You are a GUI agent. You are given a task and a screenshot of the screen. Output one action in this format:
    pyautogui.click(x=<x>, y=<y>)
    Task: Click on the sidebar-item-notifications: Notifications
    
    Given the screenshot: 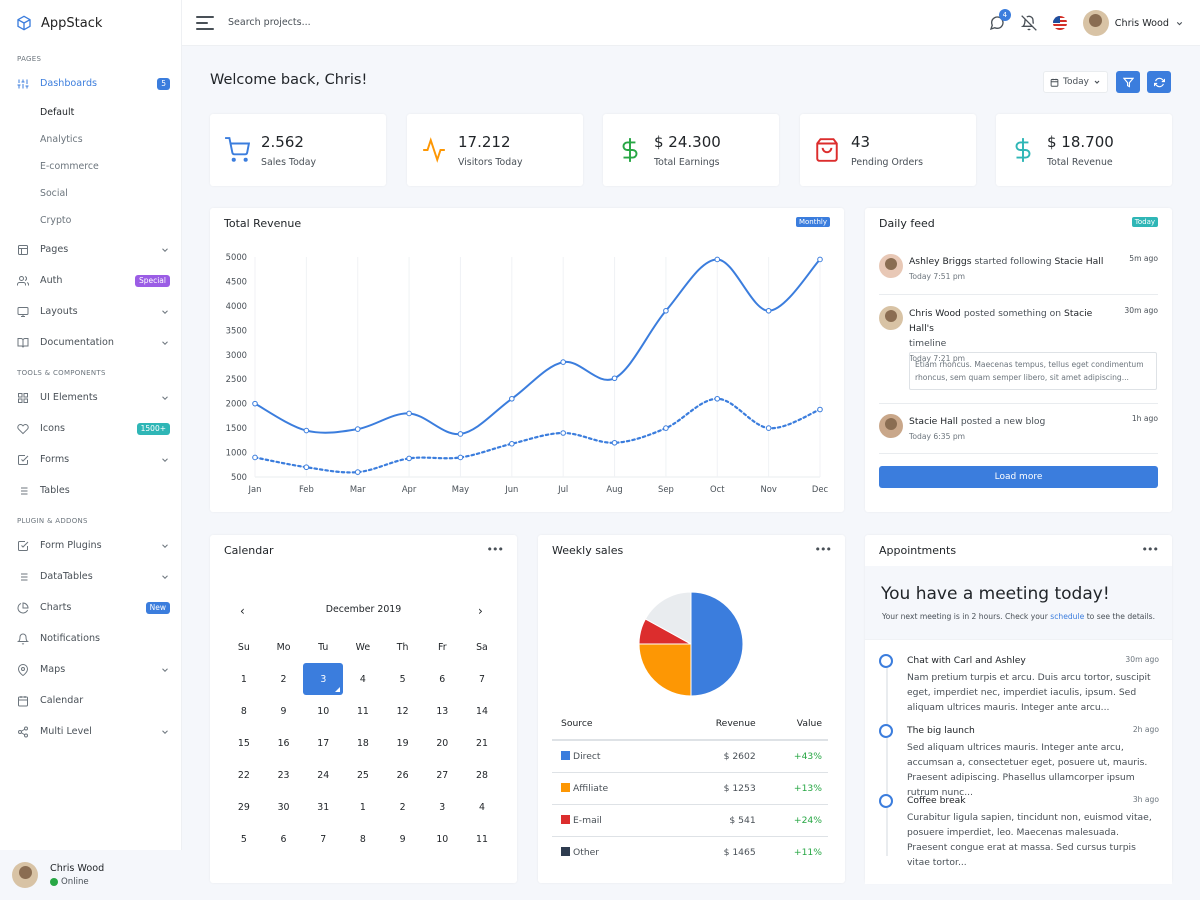 What is the action you would take?
    pyautogui.click(x=90, y=638)
    